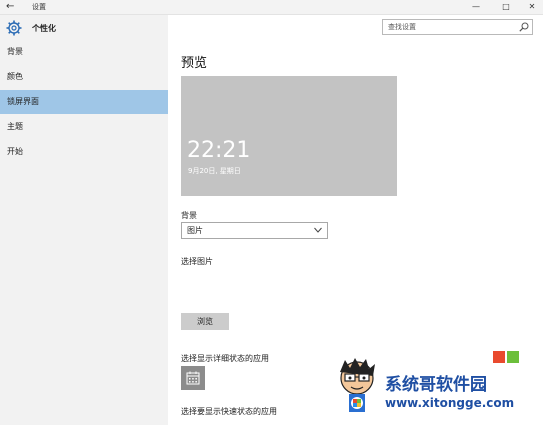  I want to click on sidebar-item-start: 开始, so click(84, 152).